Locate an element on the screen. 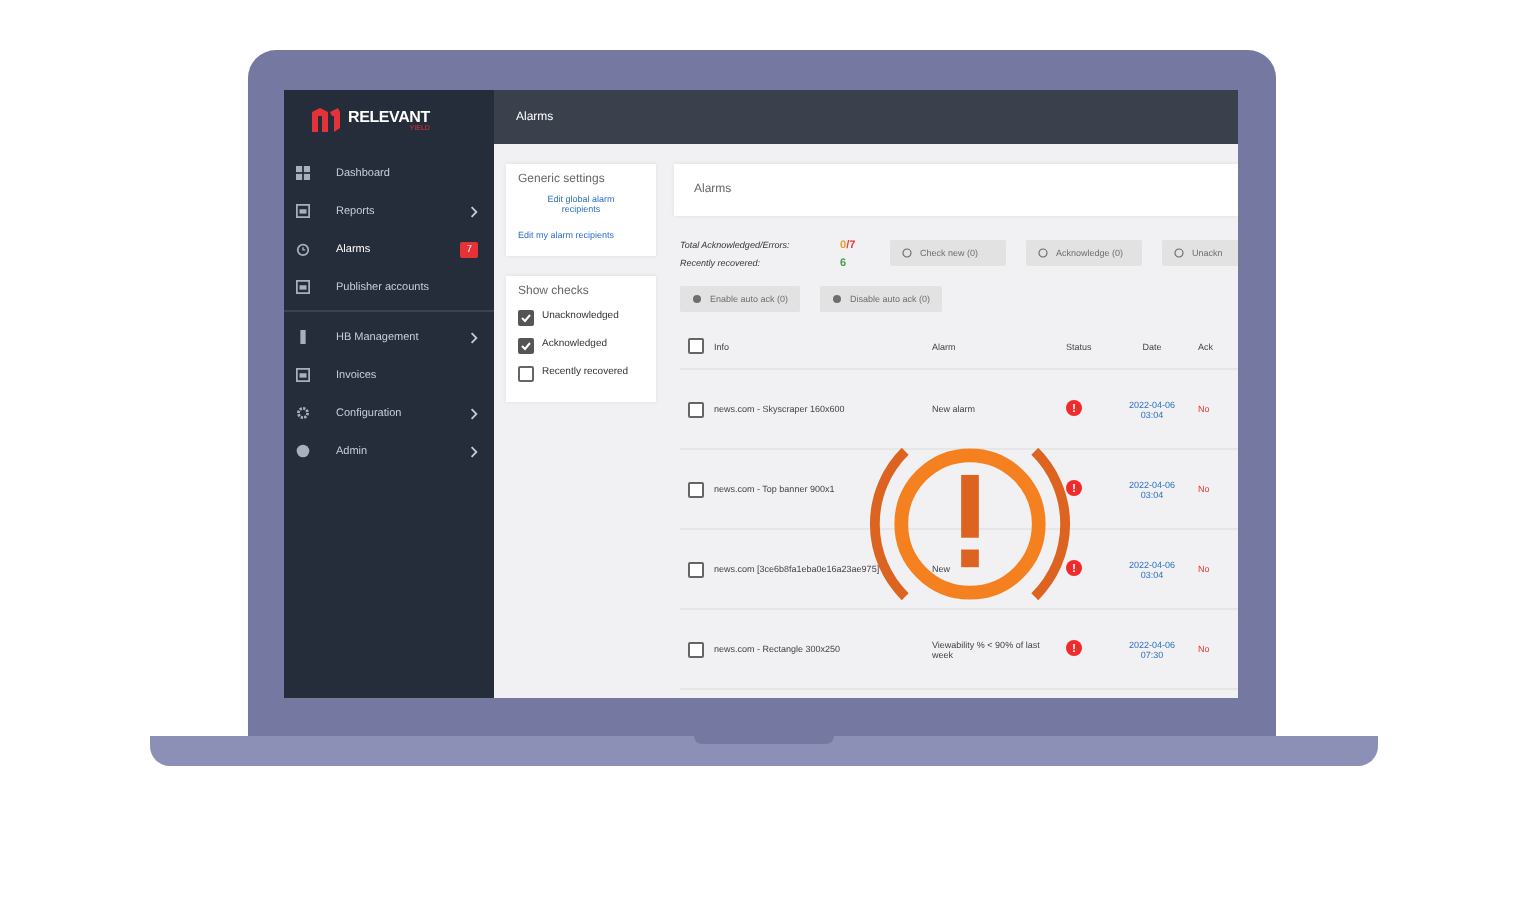  card-icon is located at coordinates (303, 287).